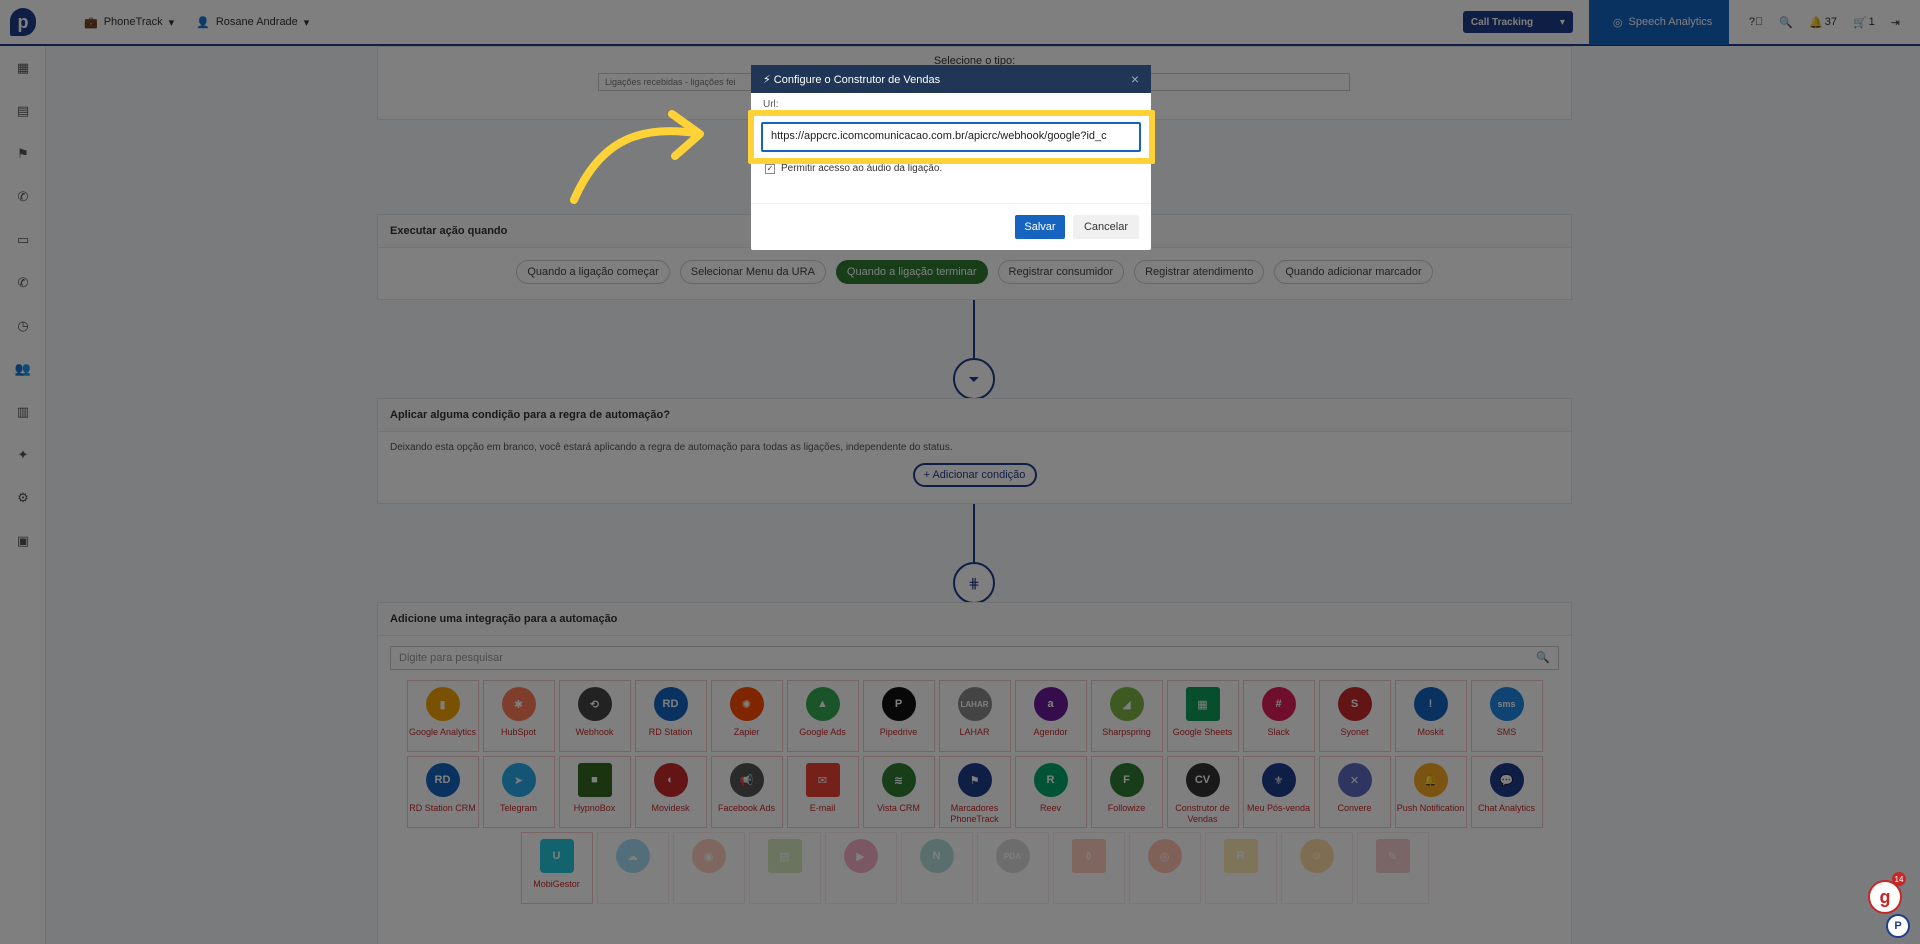 Image resolution: width=1920 pixels, height=944 pixels. Describe the element at coordinates (1885, 896) in the screenshot. I see `guide-badge-letter: g` at that location.